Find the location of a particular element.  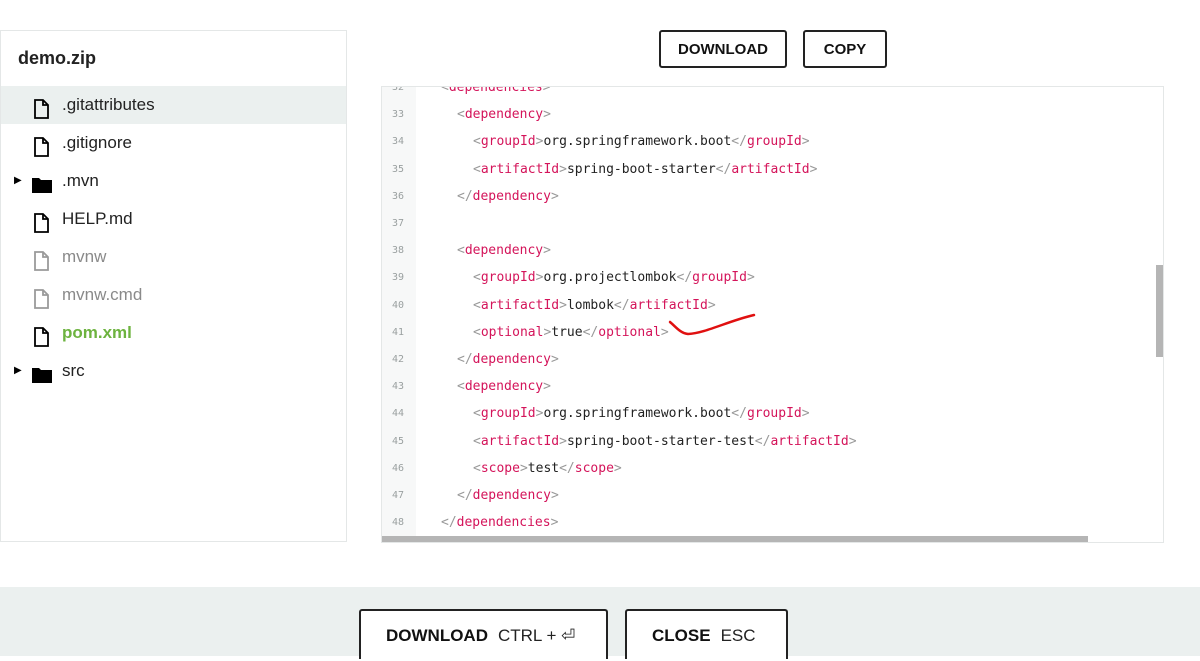

xml-tag-value: spring-boot-starter-test is located at coordinates (660, 441).